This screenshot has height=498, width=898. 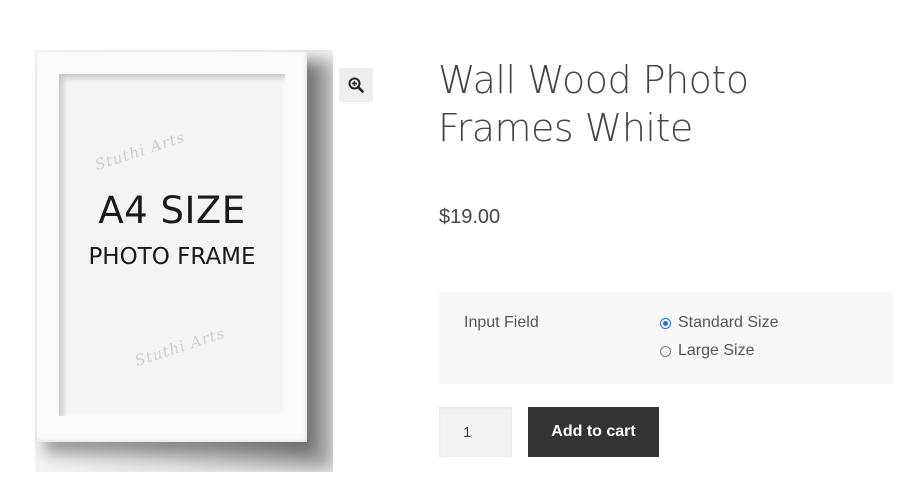 What do you see at coordinates (475, 432) in the screenshot?
I see `quantity-input` at bounding box center [475, 432].